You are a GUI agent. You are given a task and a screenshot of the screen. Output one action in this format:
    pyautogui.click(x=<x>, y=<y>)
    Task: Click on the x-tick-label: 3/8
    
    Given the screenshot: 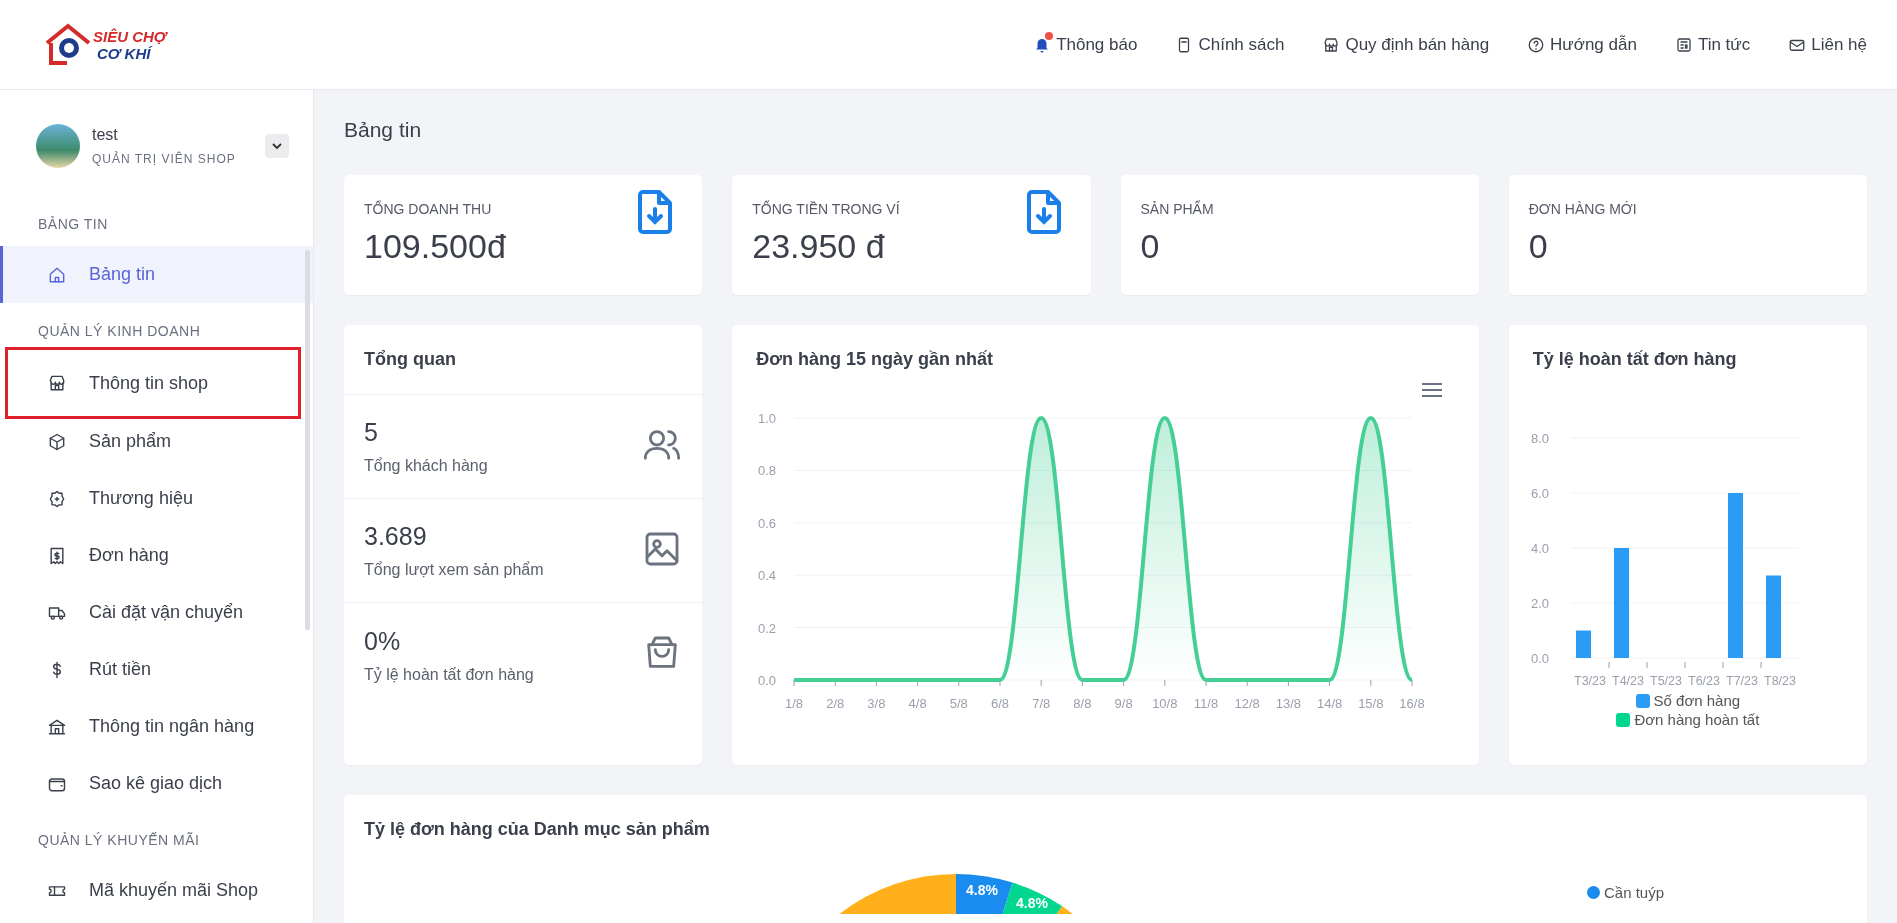 What is the action you would take?
    pyautogui.click(x=876, y=703)
    